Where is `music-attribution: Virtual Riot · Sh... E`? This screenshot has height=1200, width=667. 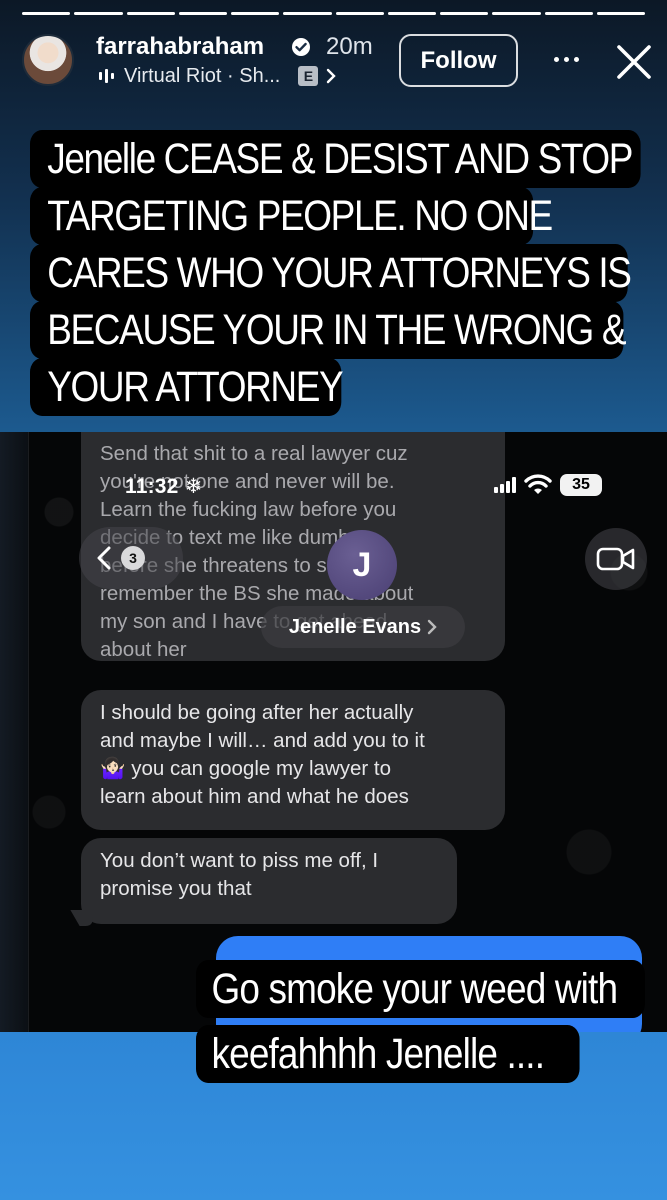 music-attribution: Virtual Riot · Sh... E is located at coordinates (217, 76).